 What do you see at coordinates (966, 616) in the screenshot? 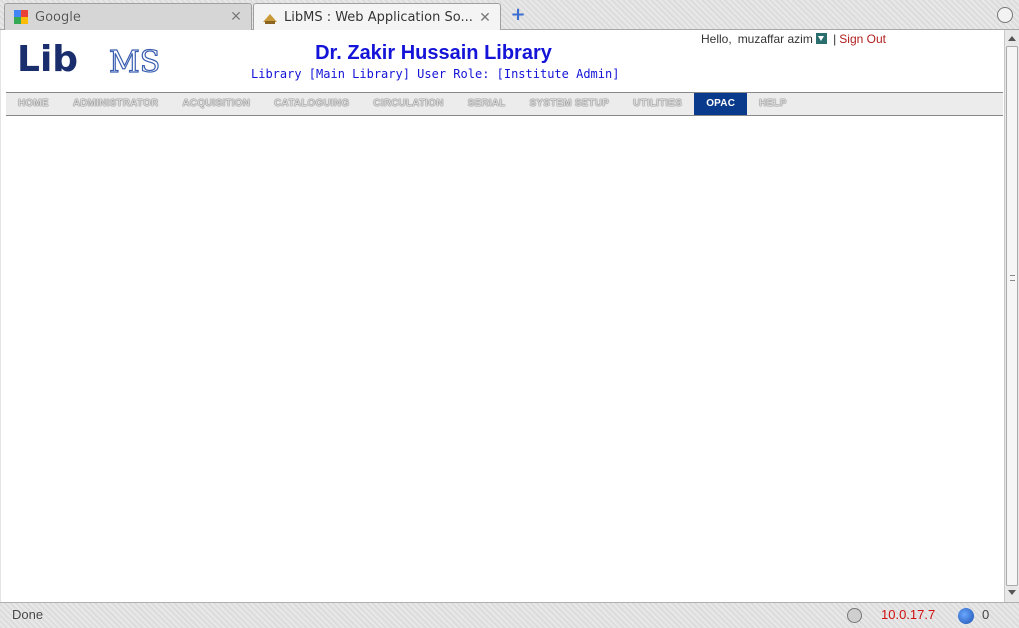
I see `play-icon` at bounding box center [966, 616].